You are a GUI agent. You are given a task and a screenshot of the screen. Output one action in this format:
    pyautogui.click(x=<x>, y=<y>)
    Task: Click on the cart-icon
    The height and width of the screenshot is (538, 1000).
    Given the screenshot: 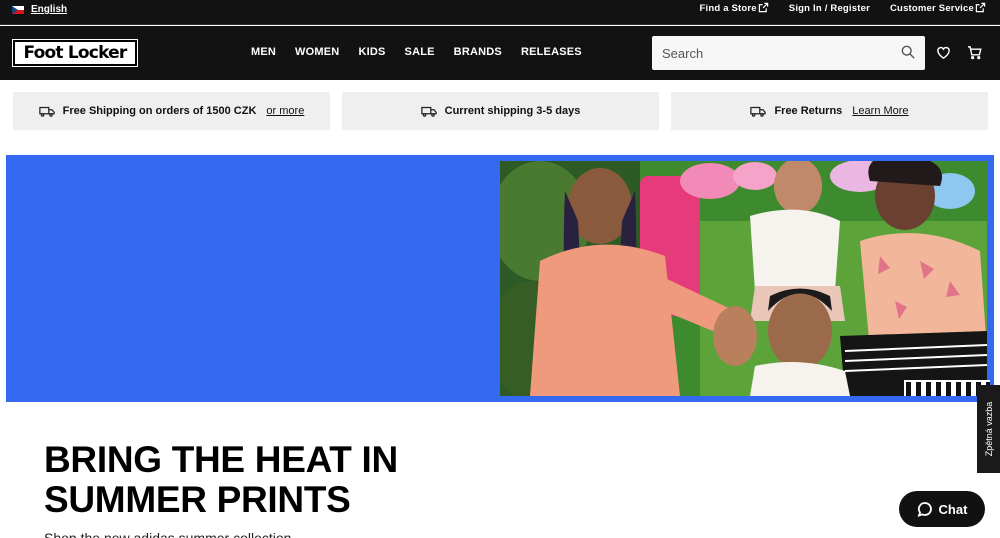 What is the action you would take?
    pyautogui.click(x=974, y=52)
    